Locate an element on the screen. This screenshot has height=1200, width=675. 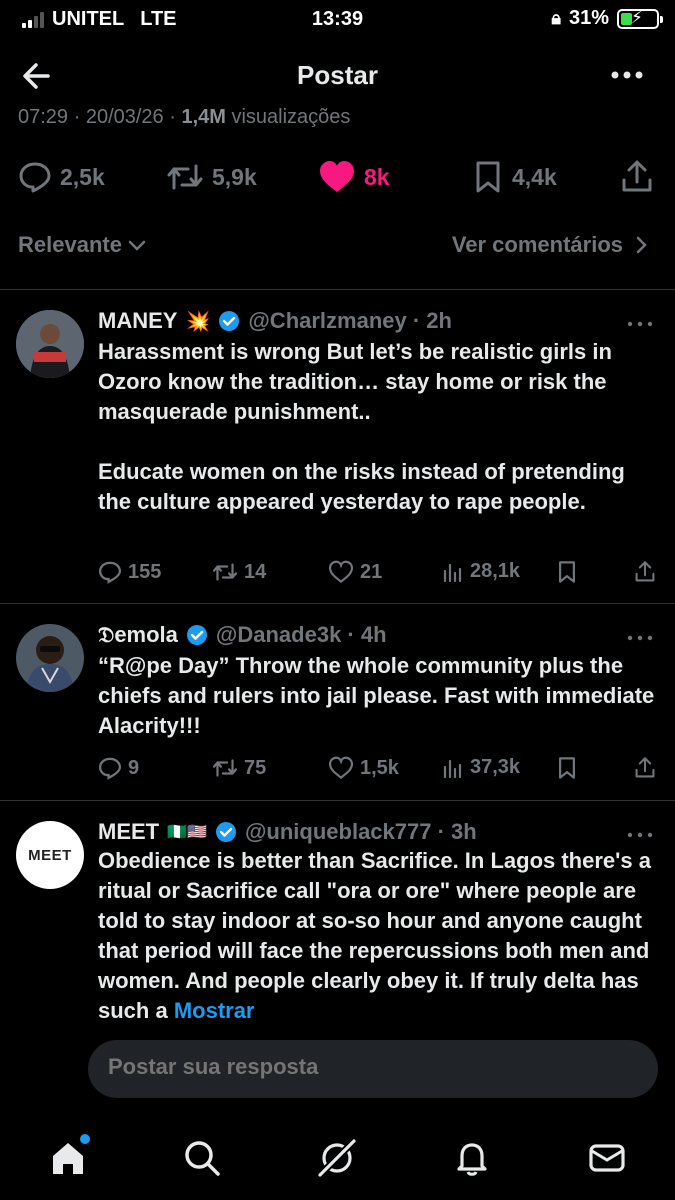
author-handle: @Danade3k · 4h is located at coordinates (301, 635).